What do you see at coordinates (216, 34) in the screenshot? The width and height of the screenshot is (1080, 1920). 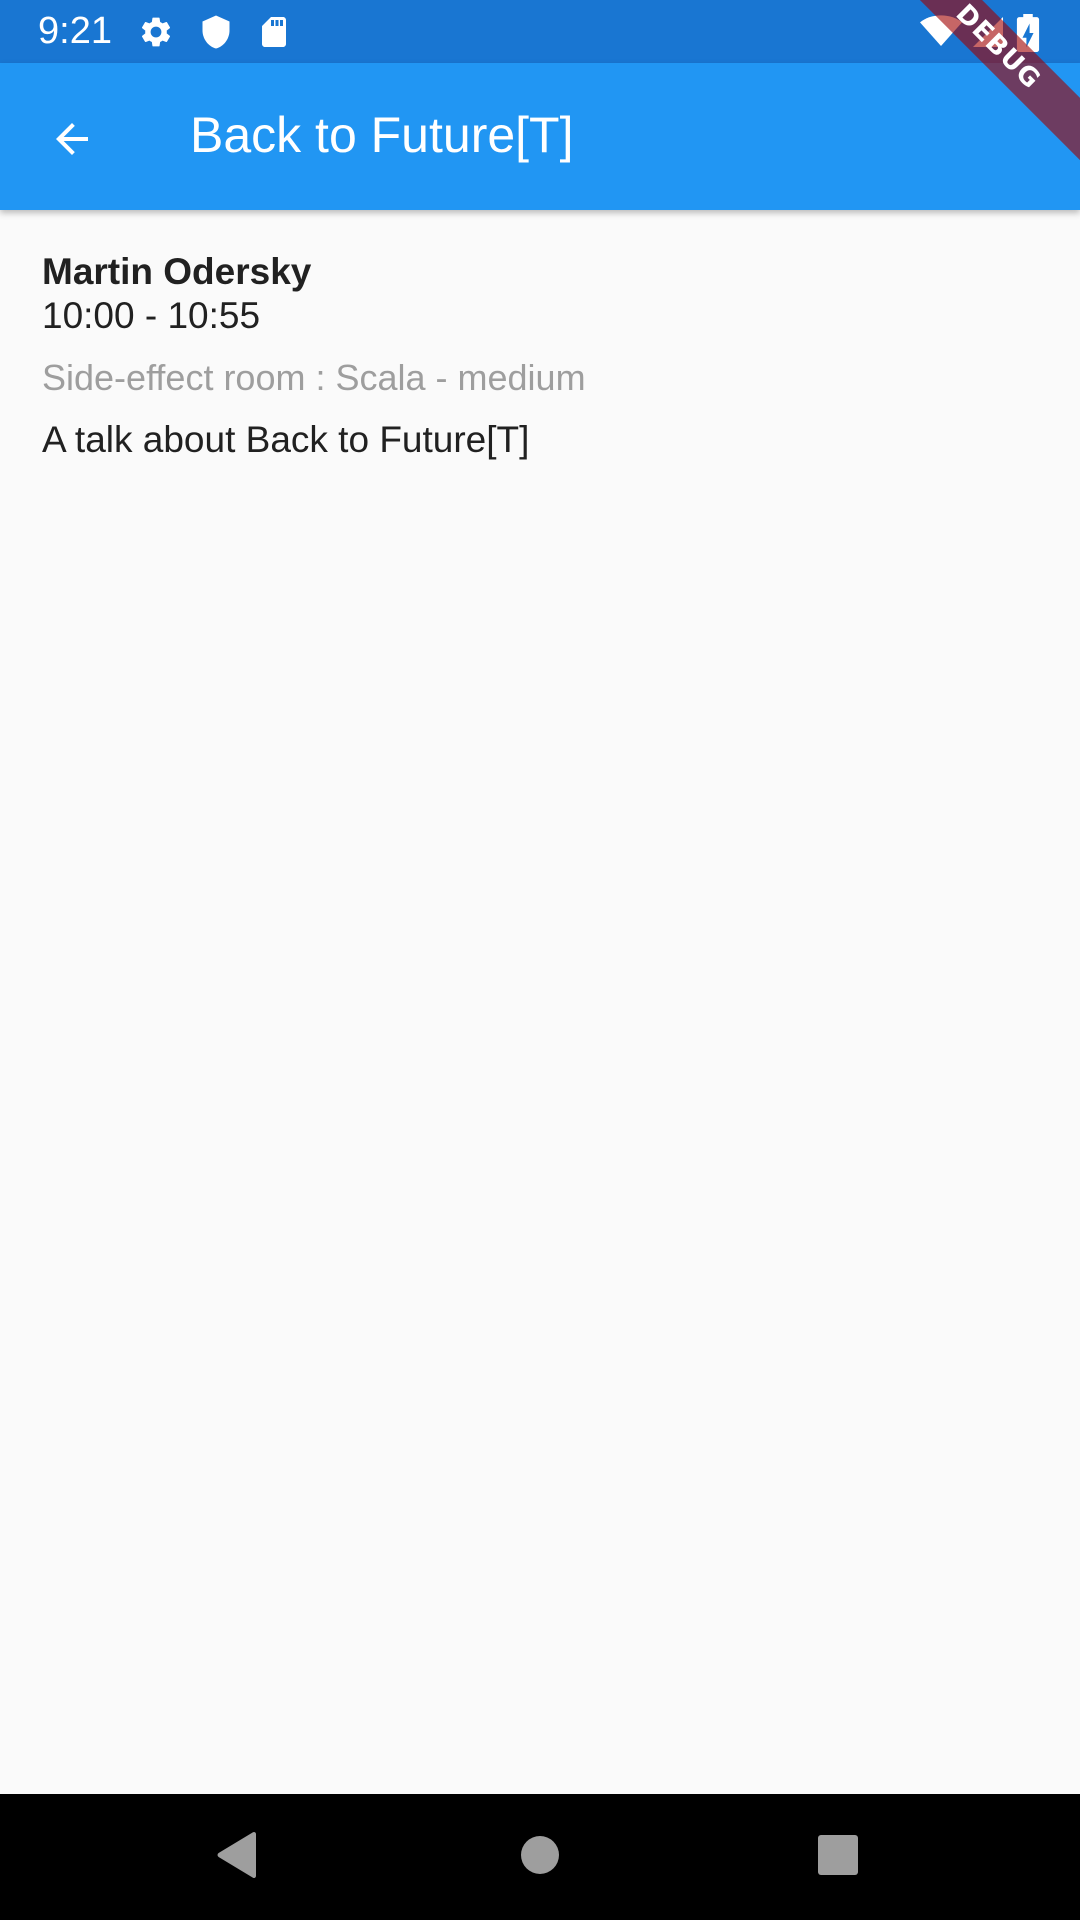 I see `shield-icon` at bounding box center [216, 34].